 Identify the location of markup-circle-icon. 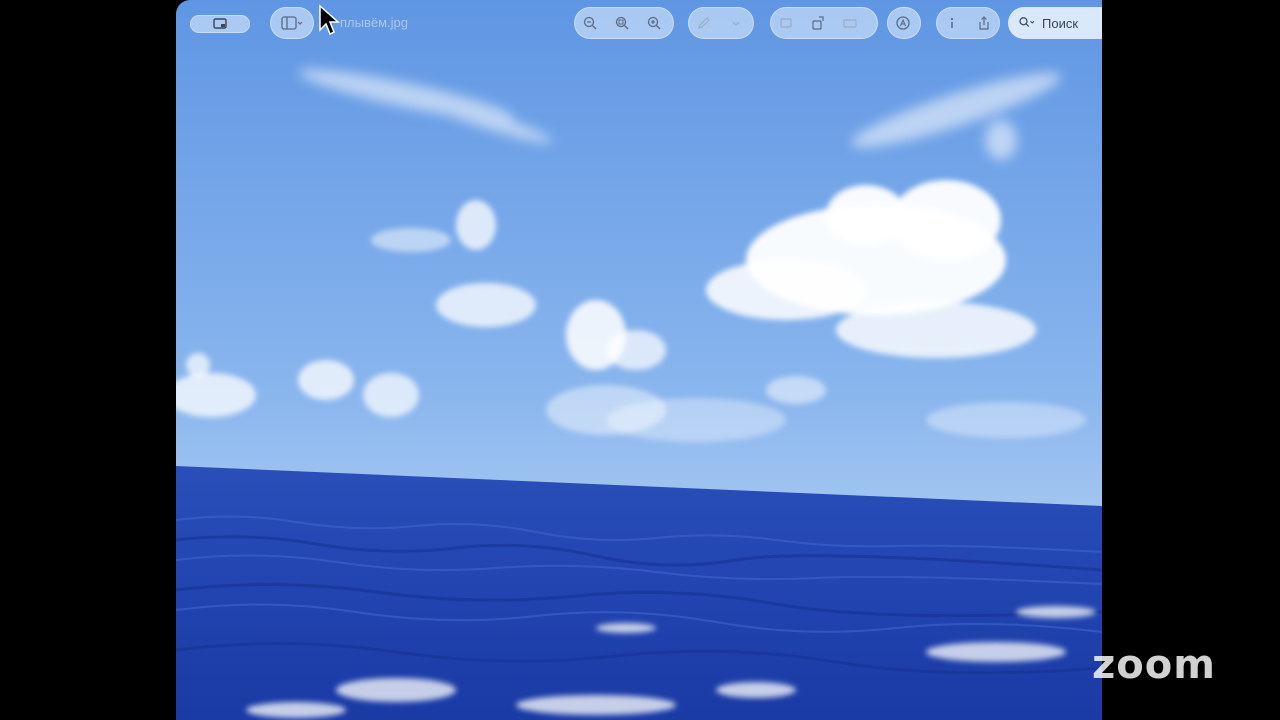
(903, 23).